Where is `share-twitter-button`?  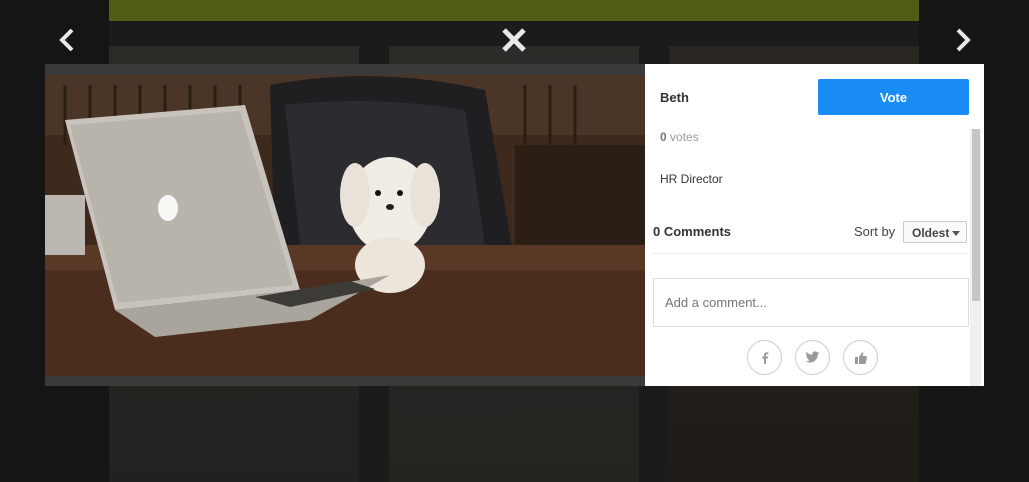 share-twitter-button is located at coordinates (812, 357).